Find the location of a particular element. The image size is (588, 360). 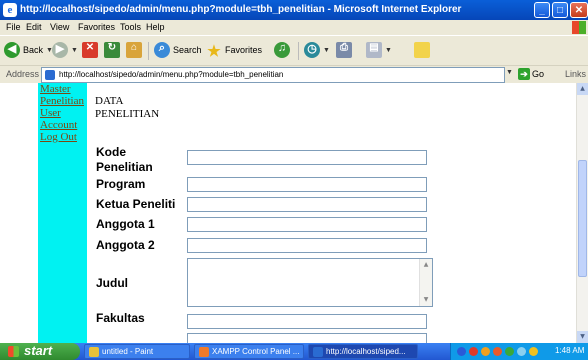

printer-icon: ⎙ is located at coordinates (344, 50).